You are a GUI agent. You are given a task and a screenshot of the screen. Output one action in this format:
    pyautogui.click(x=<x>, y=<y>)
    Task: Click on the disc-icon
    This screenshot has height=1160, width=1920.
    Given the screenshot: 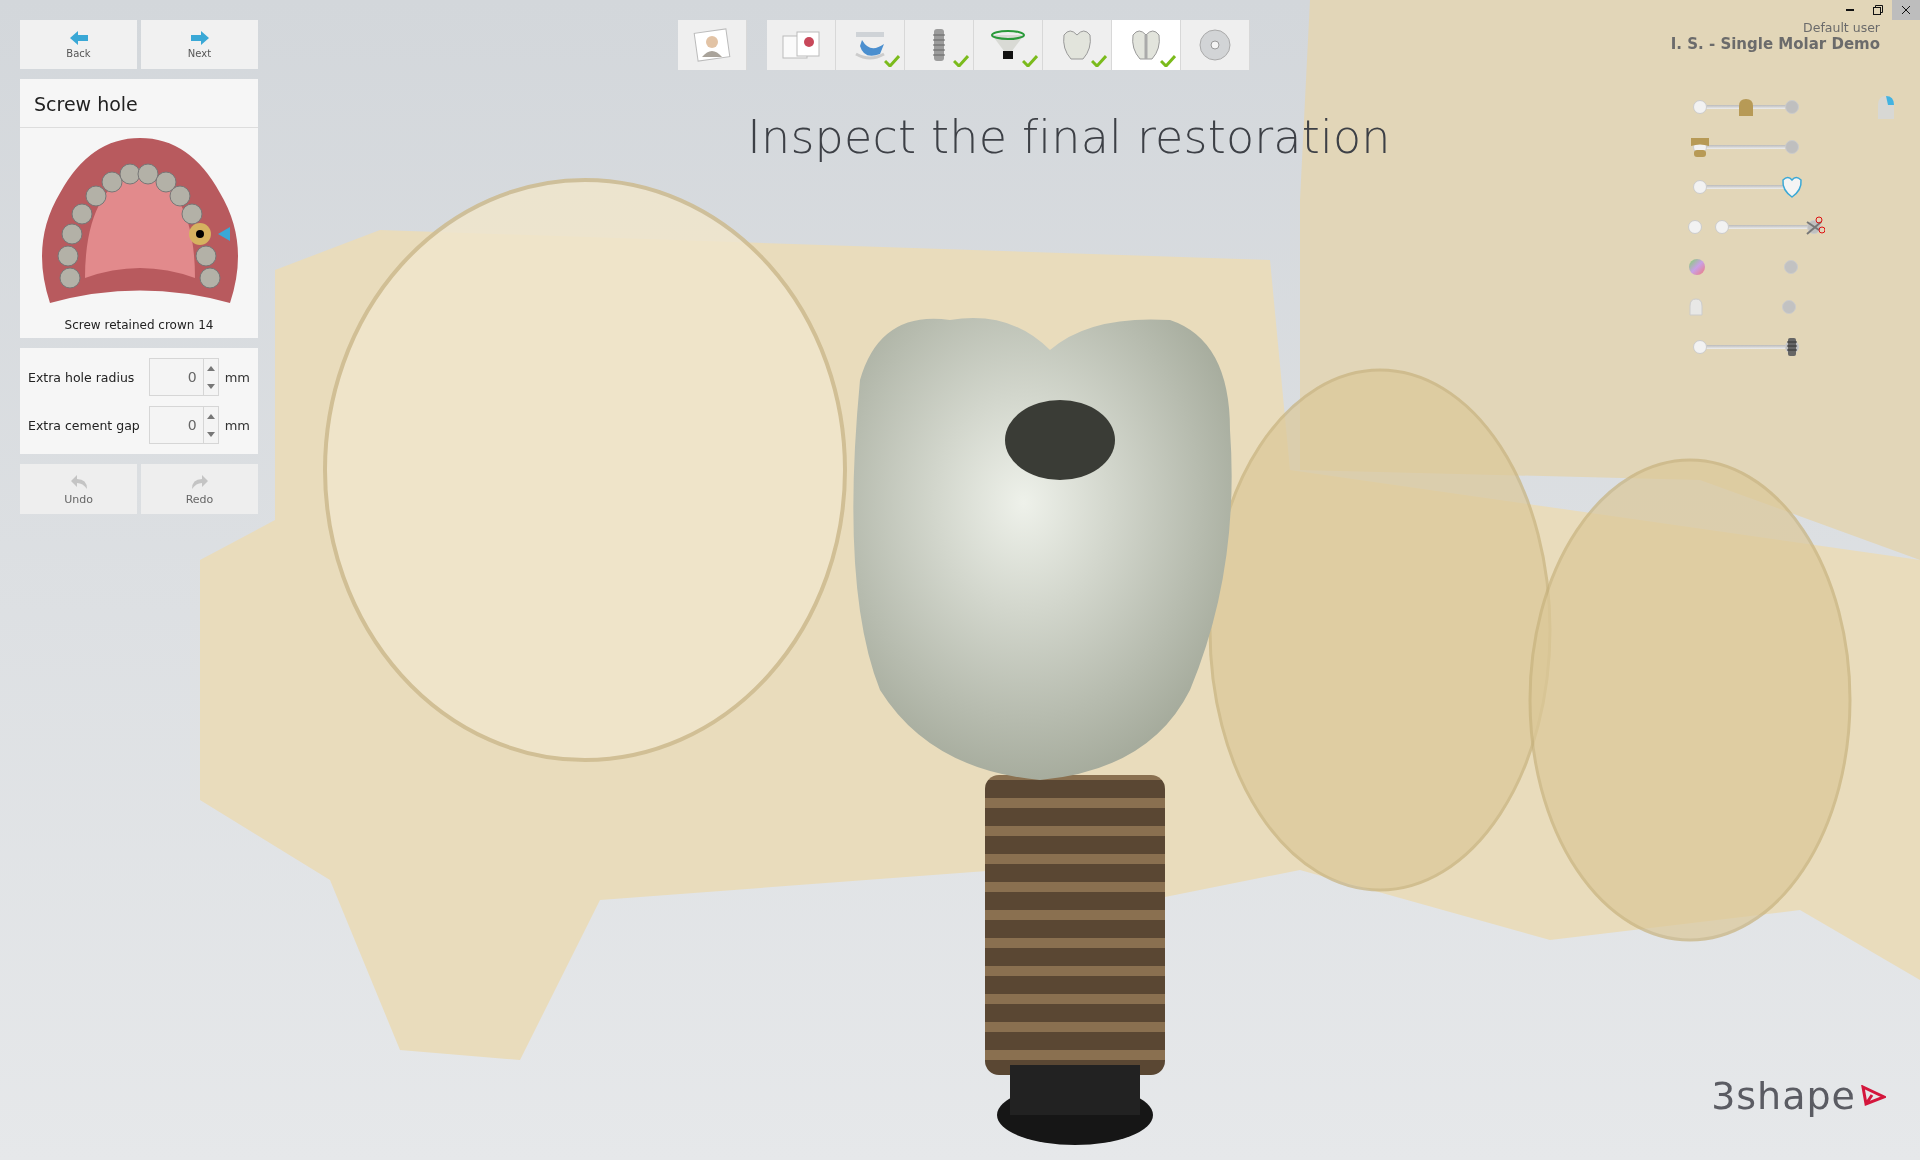 What is the action you would take?
    pyautogui.click(x=1215, y=45)
    